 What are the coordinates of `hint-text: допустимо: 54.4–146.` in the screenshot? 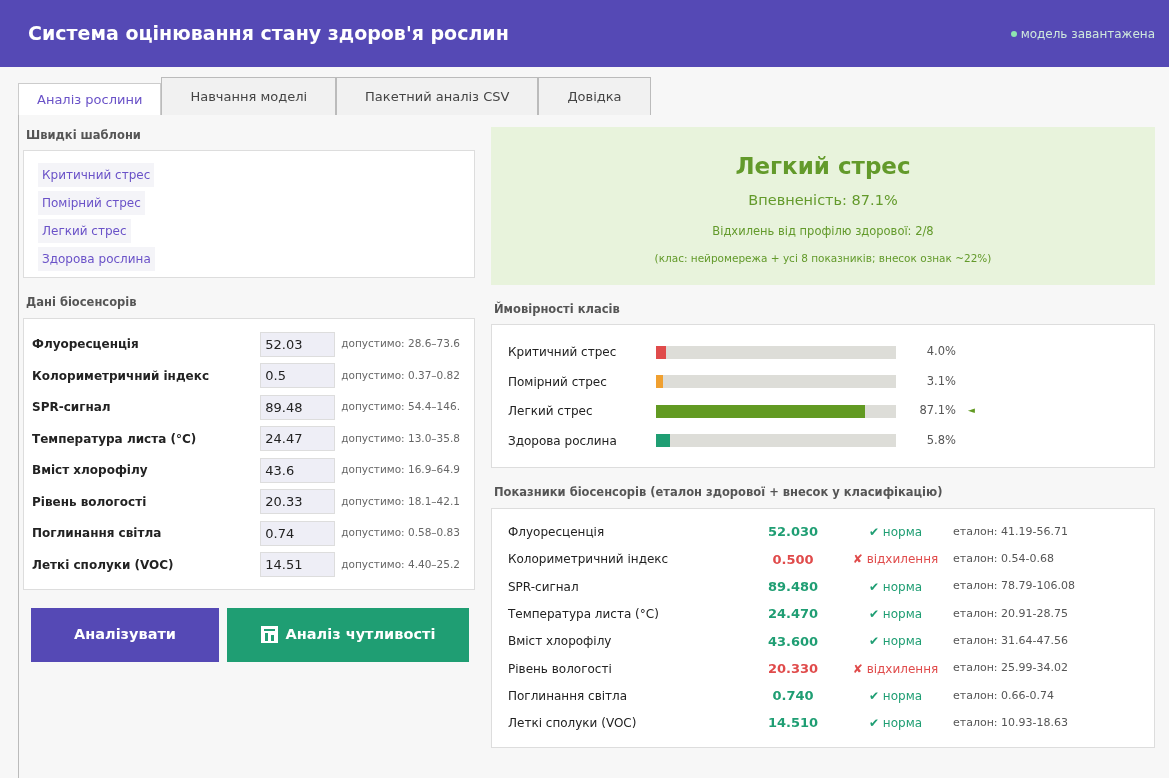 It's located at (400, 407).